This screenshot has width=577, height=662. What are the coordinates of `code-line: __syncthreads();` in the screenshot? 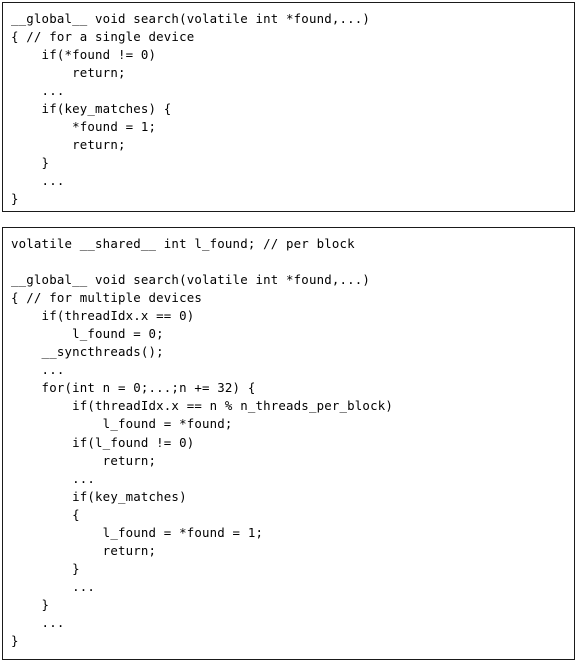 It's located at (87, 352).